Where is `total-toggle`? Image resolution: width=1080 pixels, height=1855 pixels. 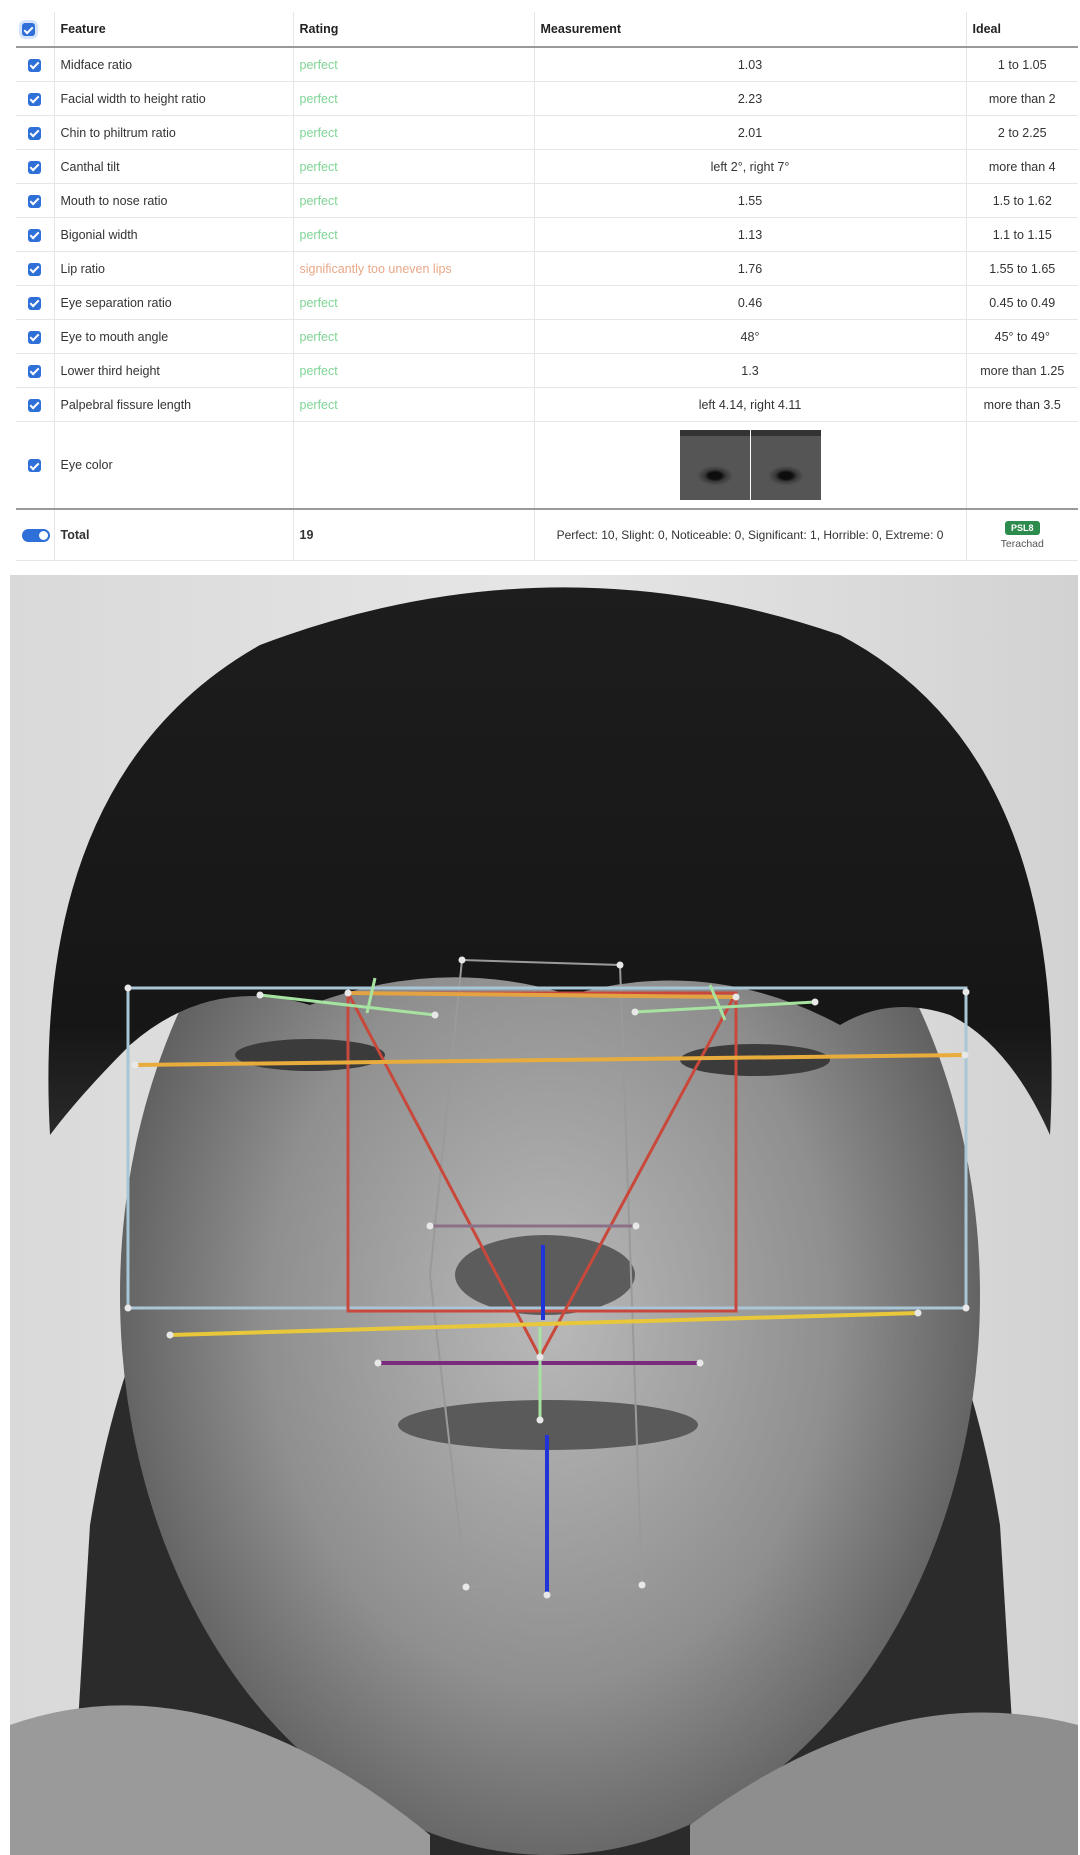 total-toggle is located at coordinates (36, 536).